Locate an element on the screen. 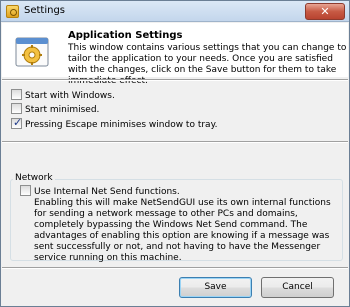 This screenshot has height=307, width=350. option-start-minimised: Start minimised. is located at coordinates (55, 110).